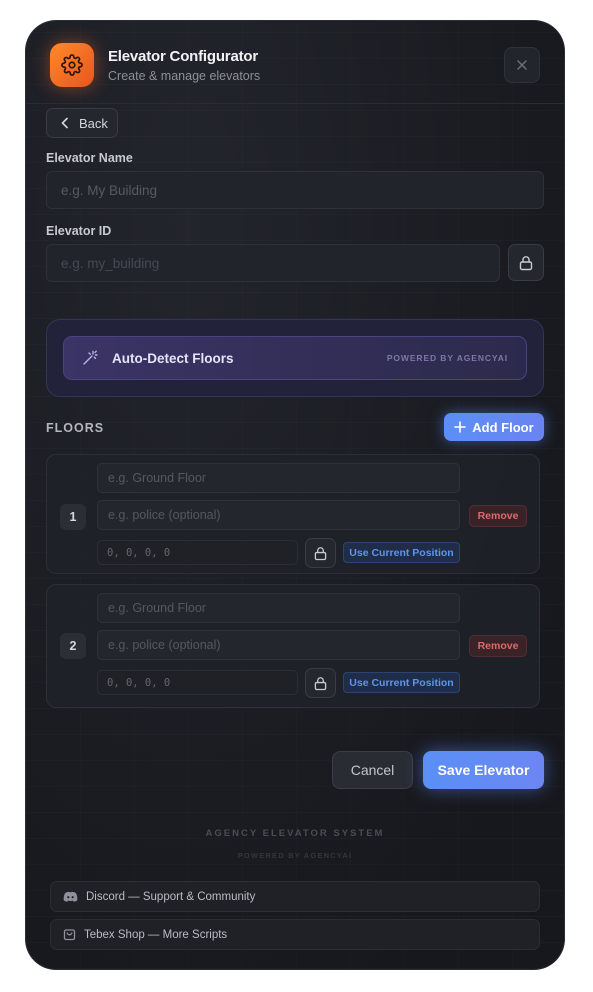 The image size is (593, 992). I want to click on auto-detect-label: Auto-Detect Floors, so click(173, 358).